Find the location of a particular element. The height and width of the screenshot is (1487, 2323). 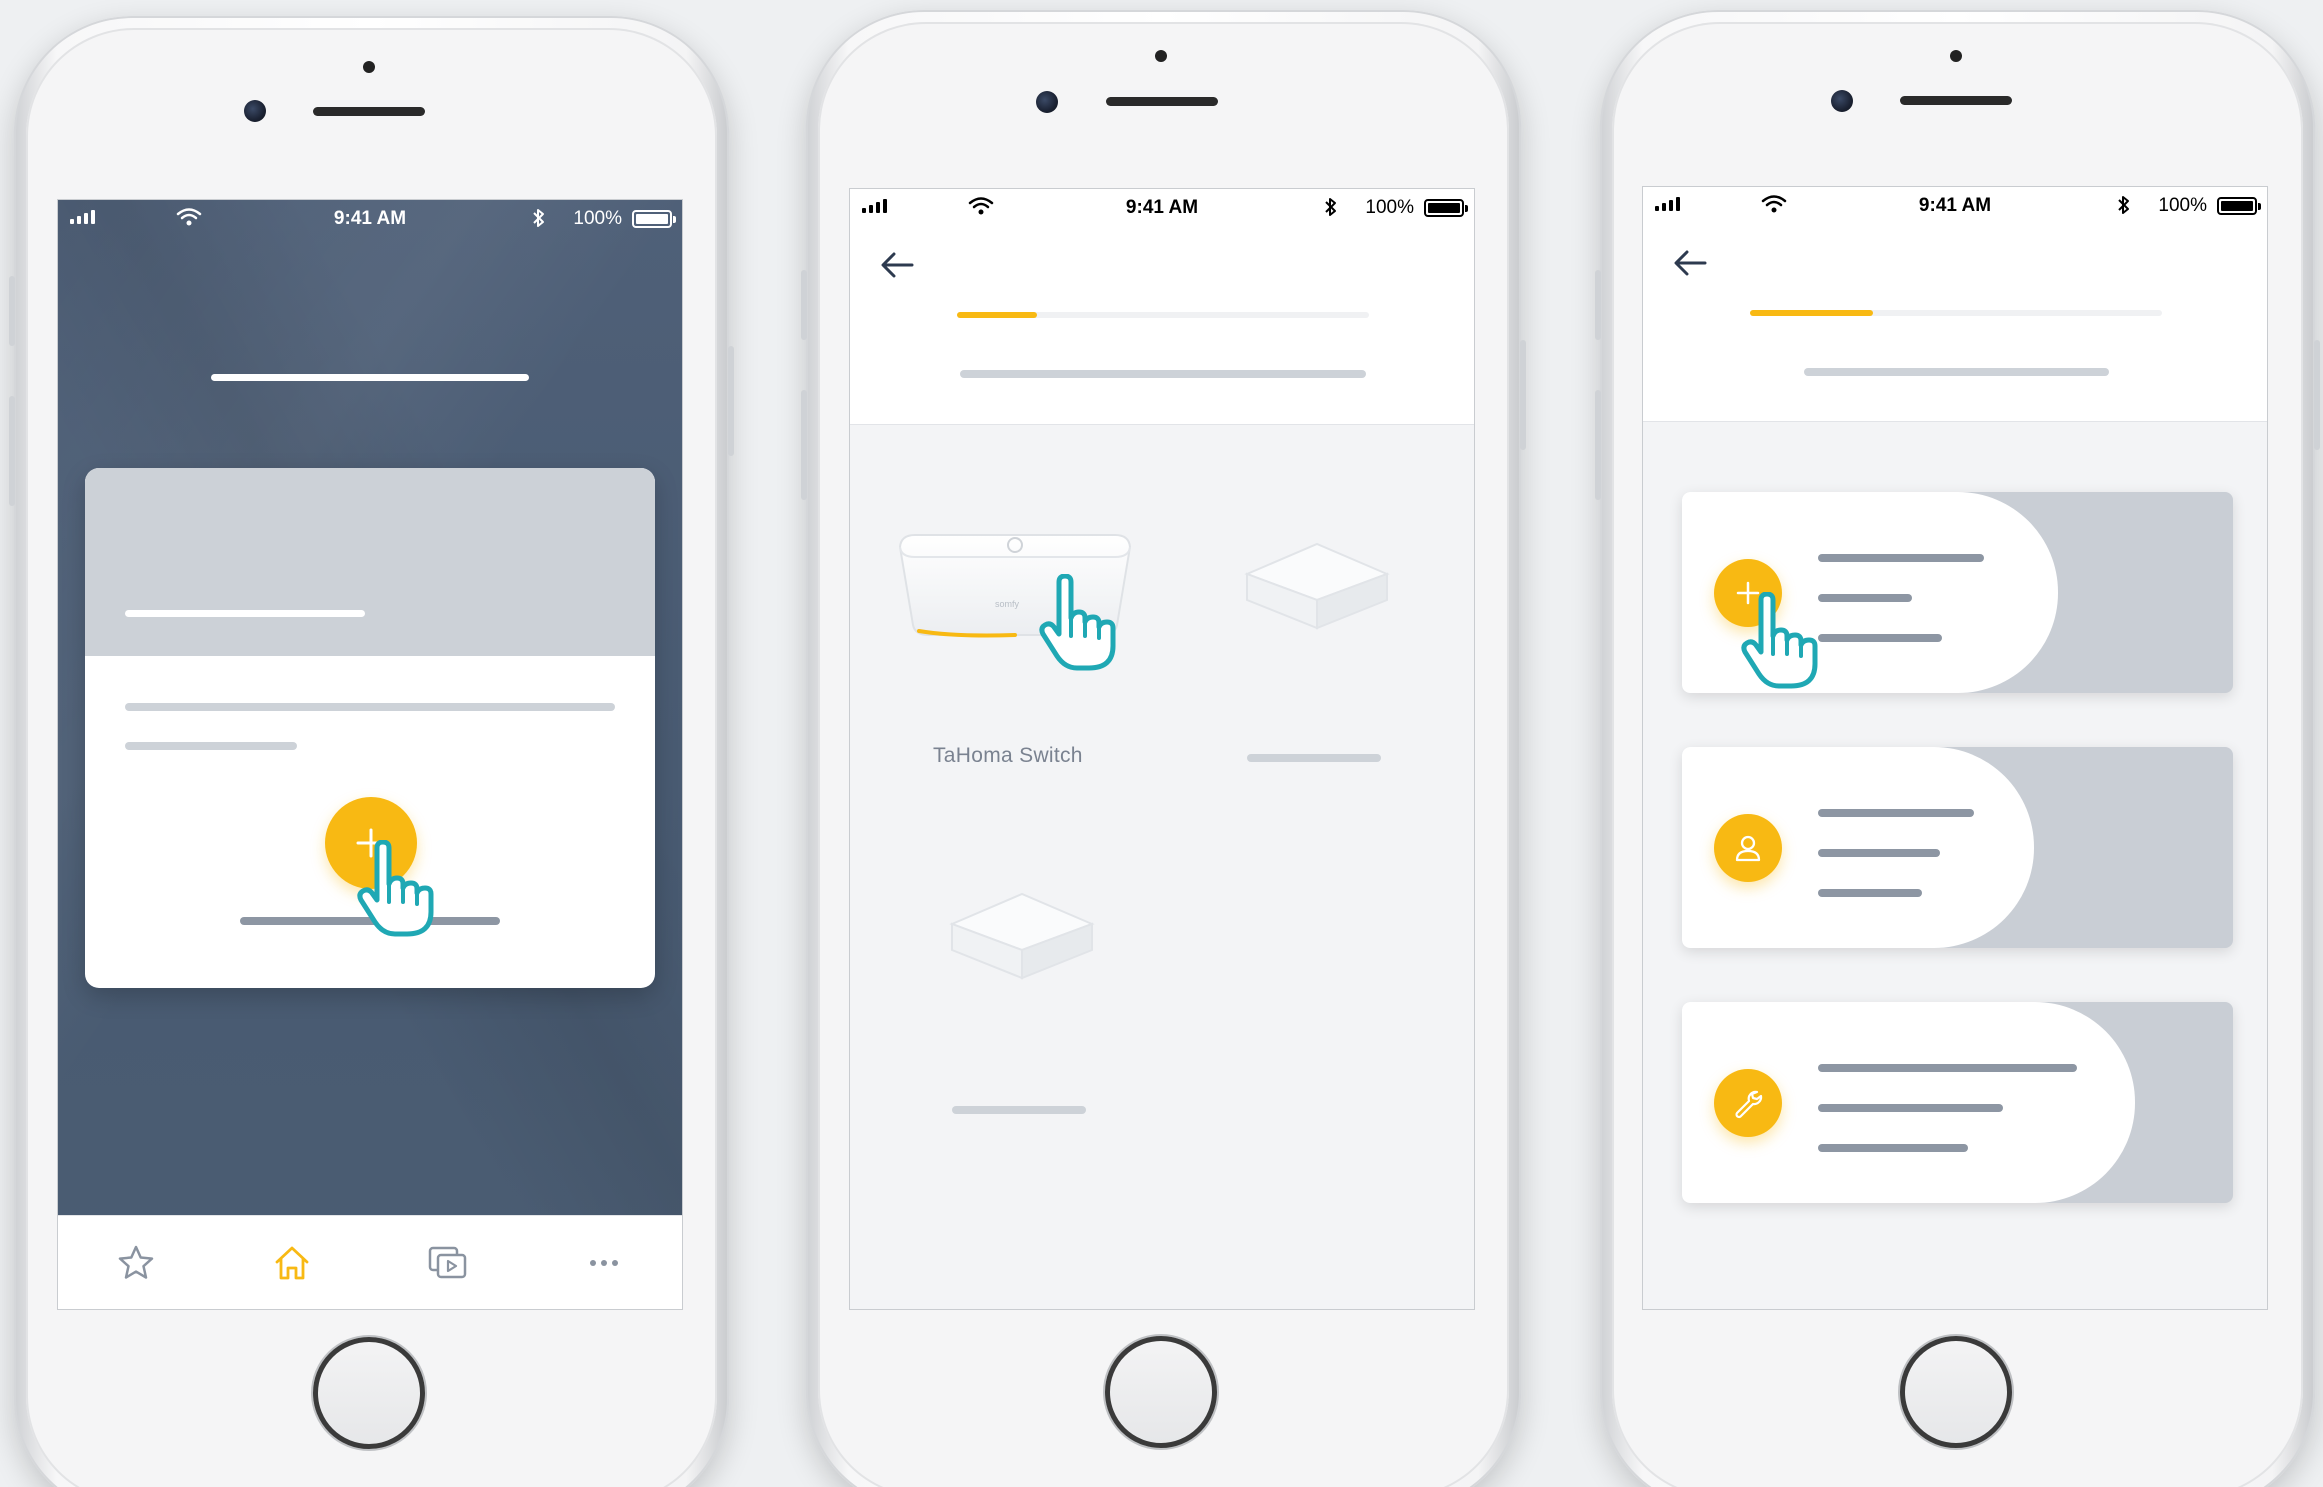

user-icon-button is located at coordinates (1748, 848).